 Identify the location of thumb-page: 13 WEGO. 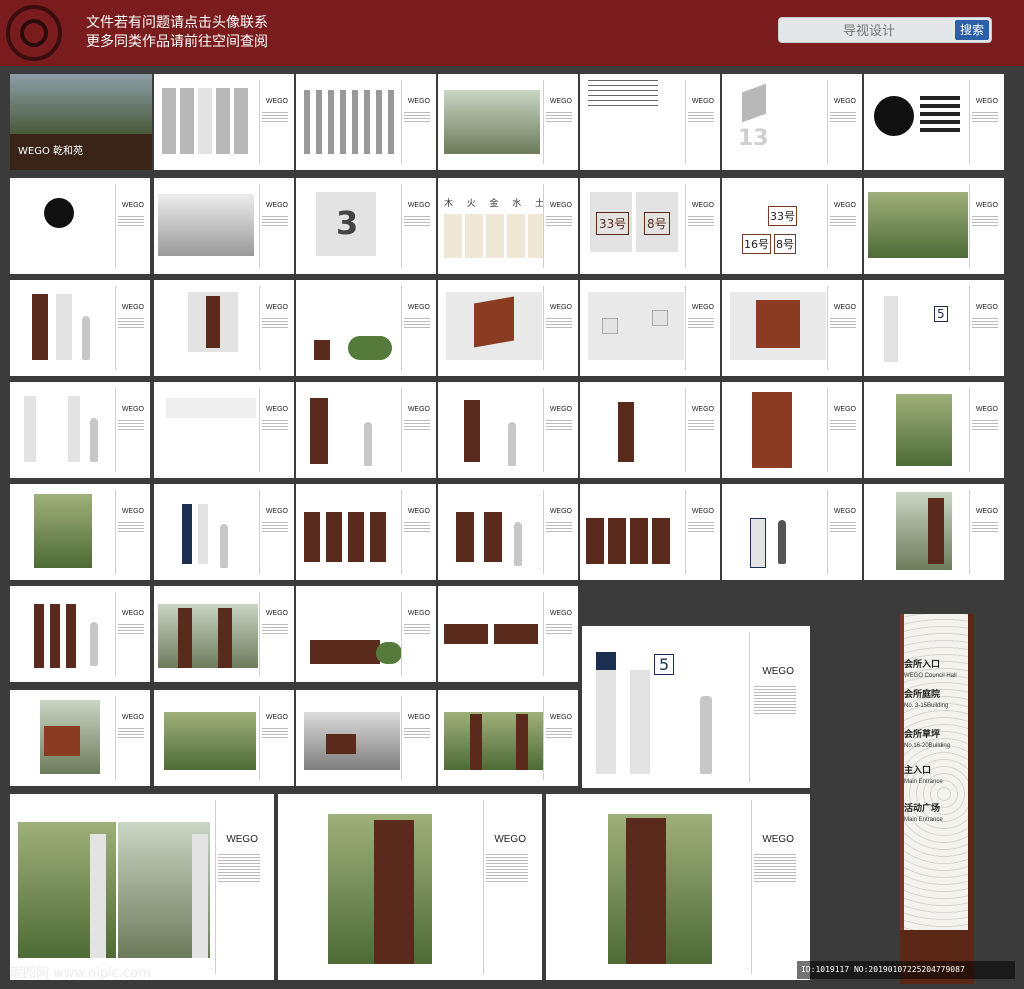
(792, 122).